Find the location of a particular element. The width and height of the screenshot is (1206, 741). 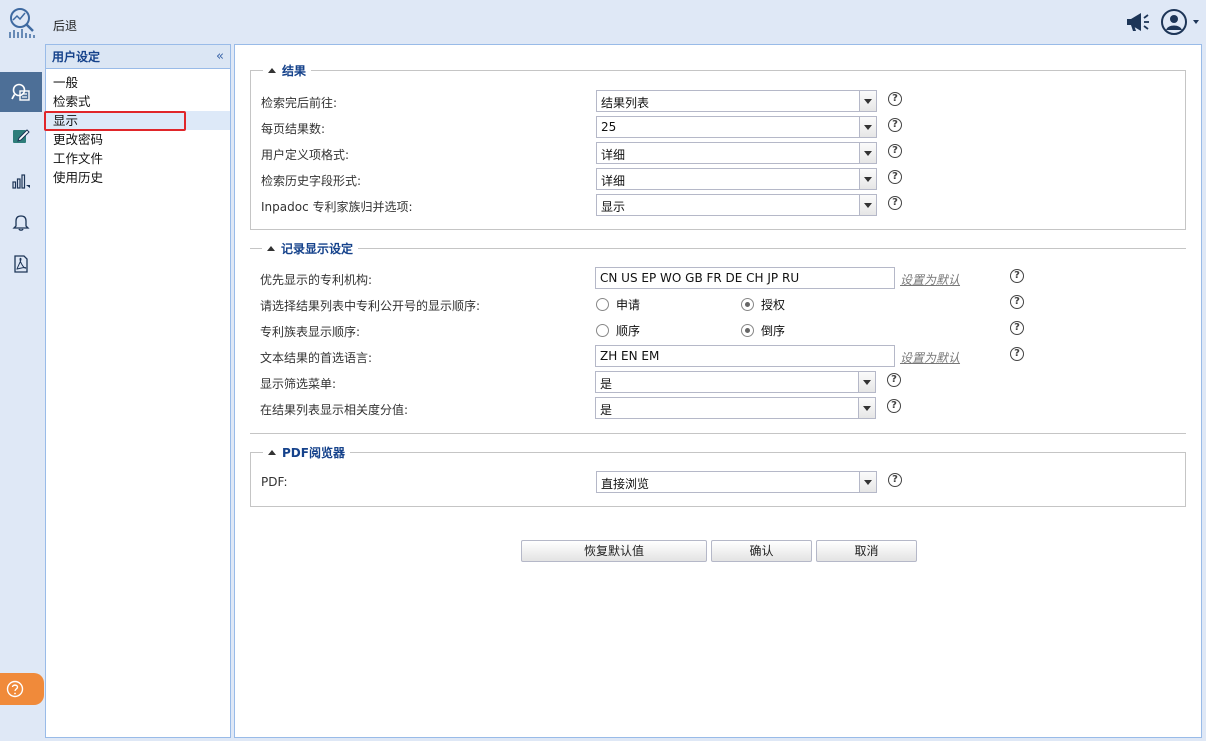

restore-defaults-button: 恢复默认值 is located at coordinates (614, 551).